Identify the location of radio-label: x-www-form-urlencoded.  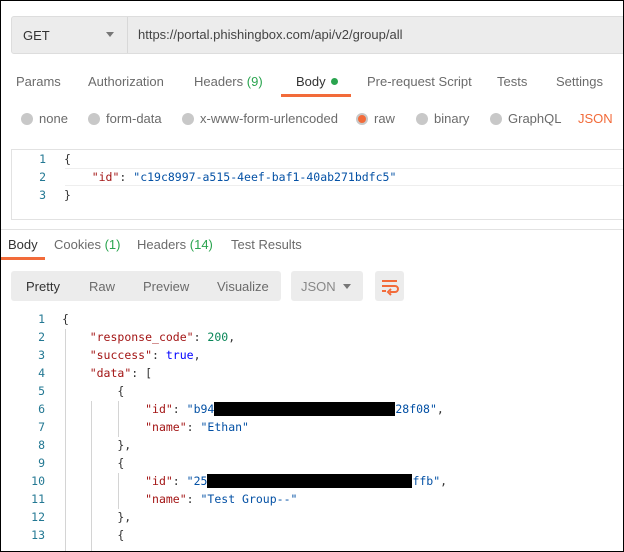
(269, 118).